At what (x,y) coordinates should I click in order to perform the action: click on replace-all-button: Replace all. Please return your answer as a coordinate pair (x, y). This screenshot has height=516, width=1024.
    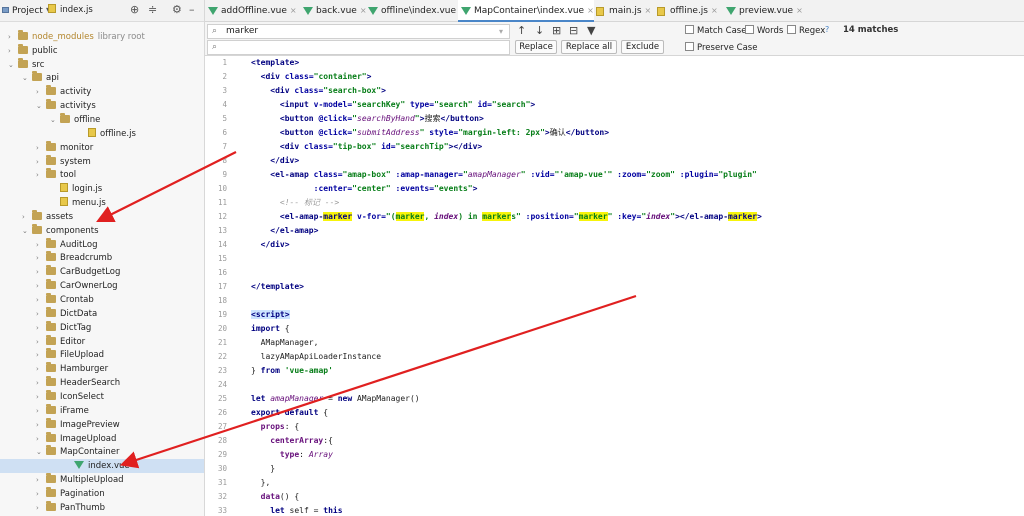
    Looking at the image, I should click on (589, 47).